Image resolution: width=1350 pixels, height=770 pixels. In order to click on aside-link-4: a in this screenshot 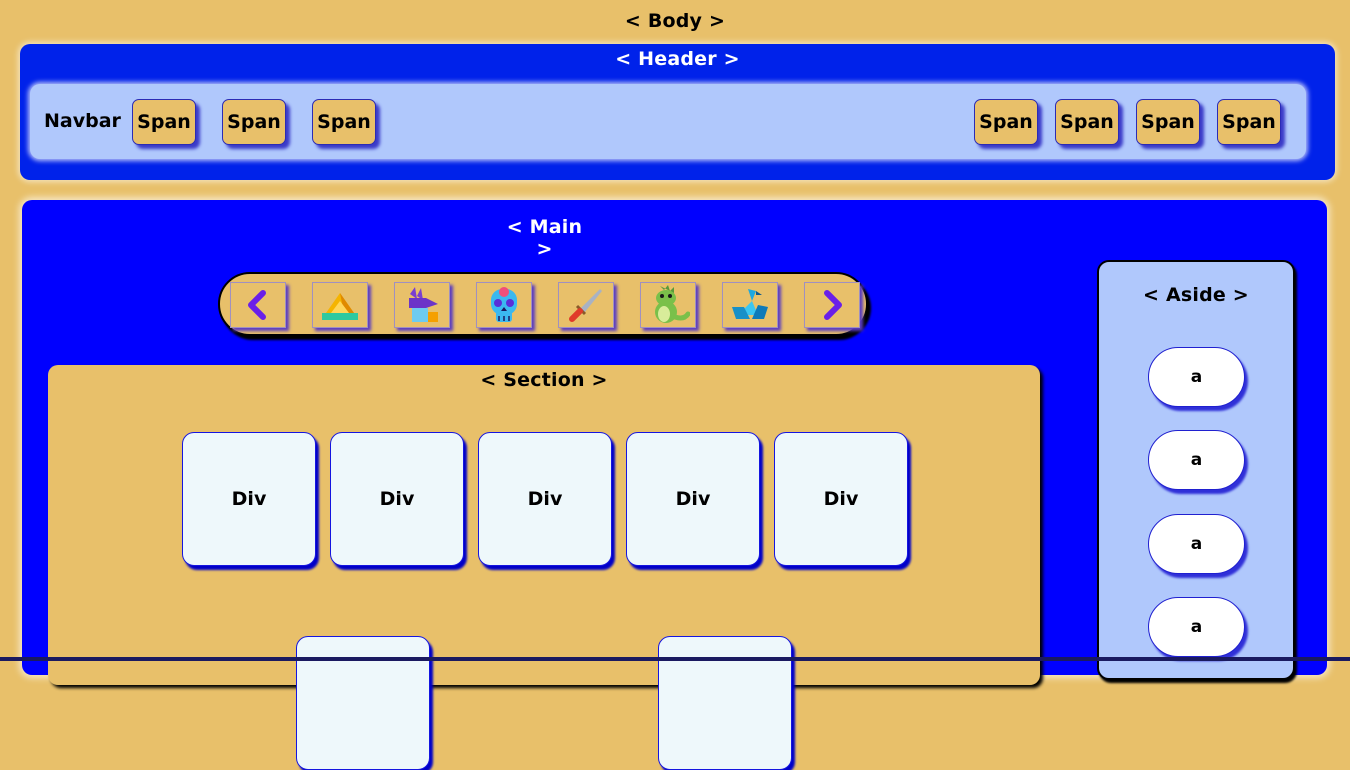, I will do `click(1196, 627)`.